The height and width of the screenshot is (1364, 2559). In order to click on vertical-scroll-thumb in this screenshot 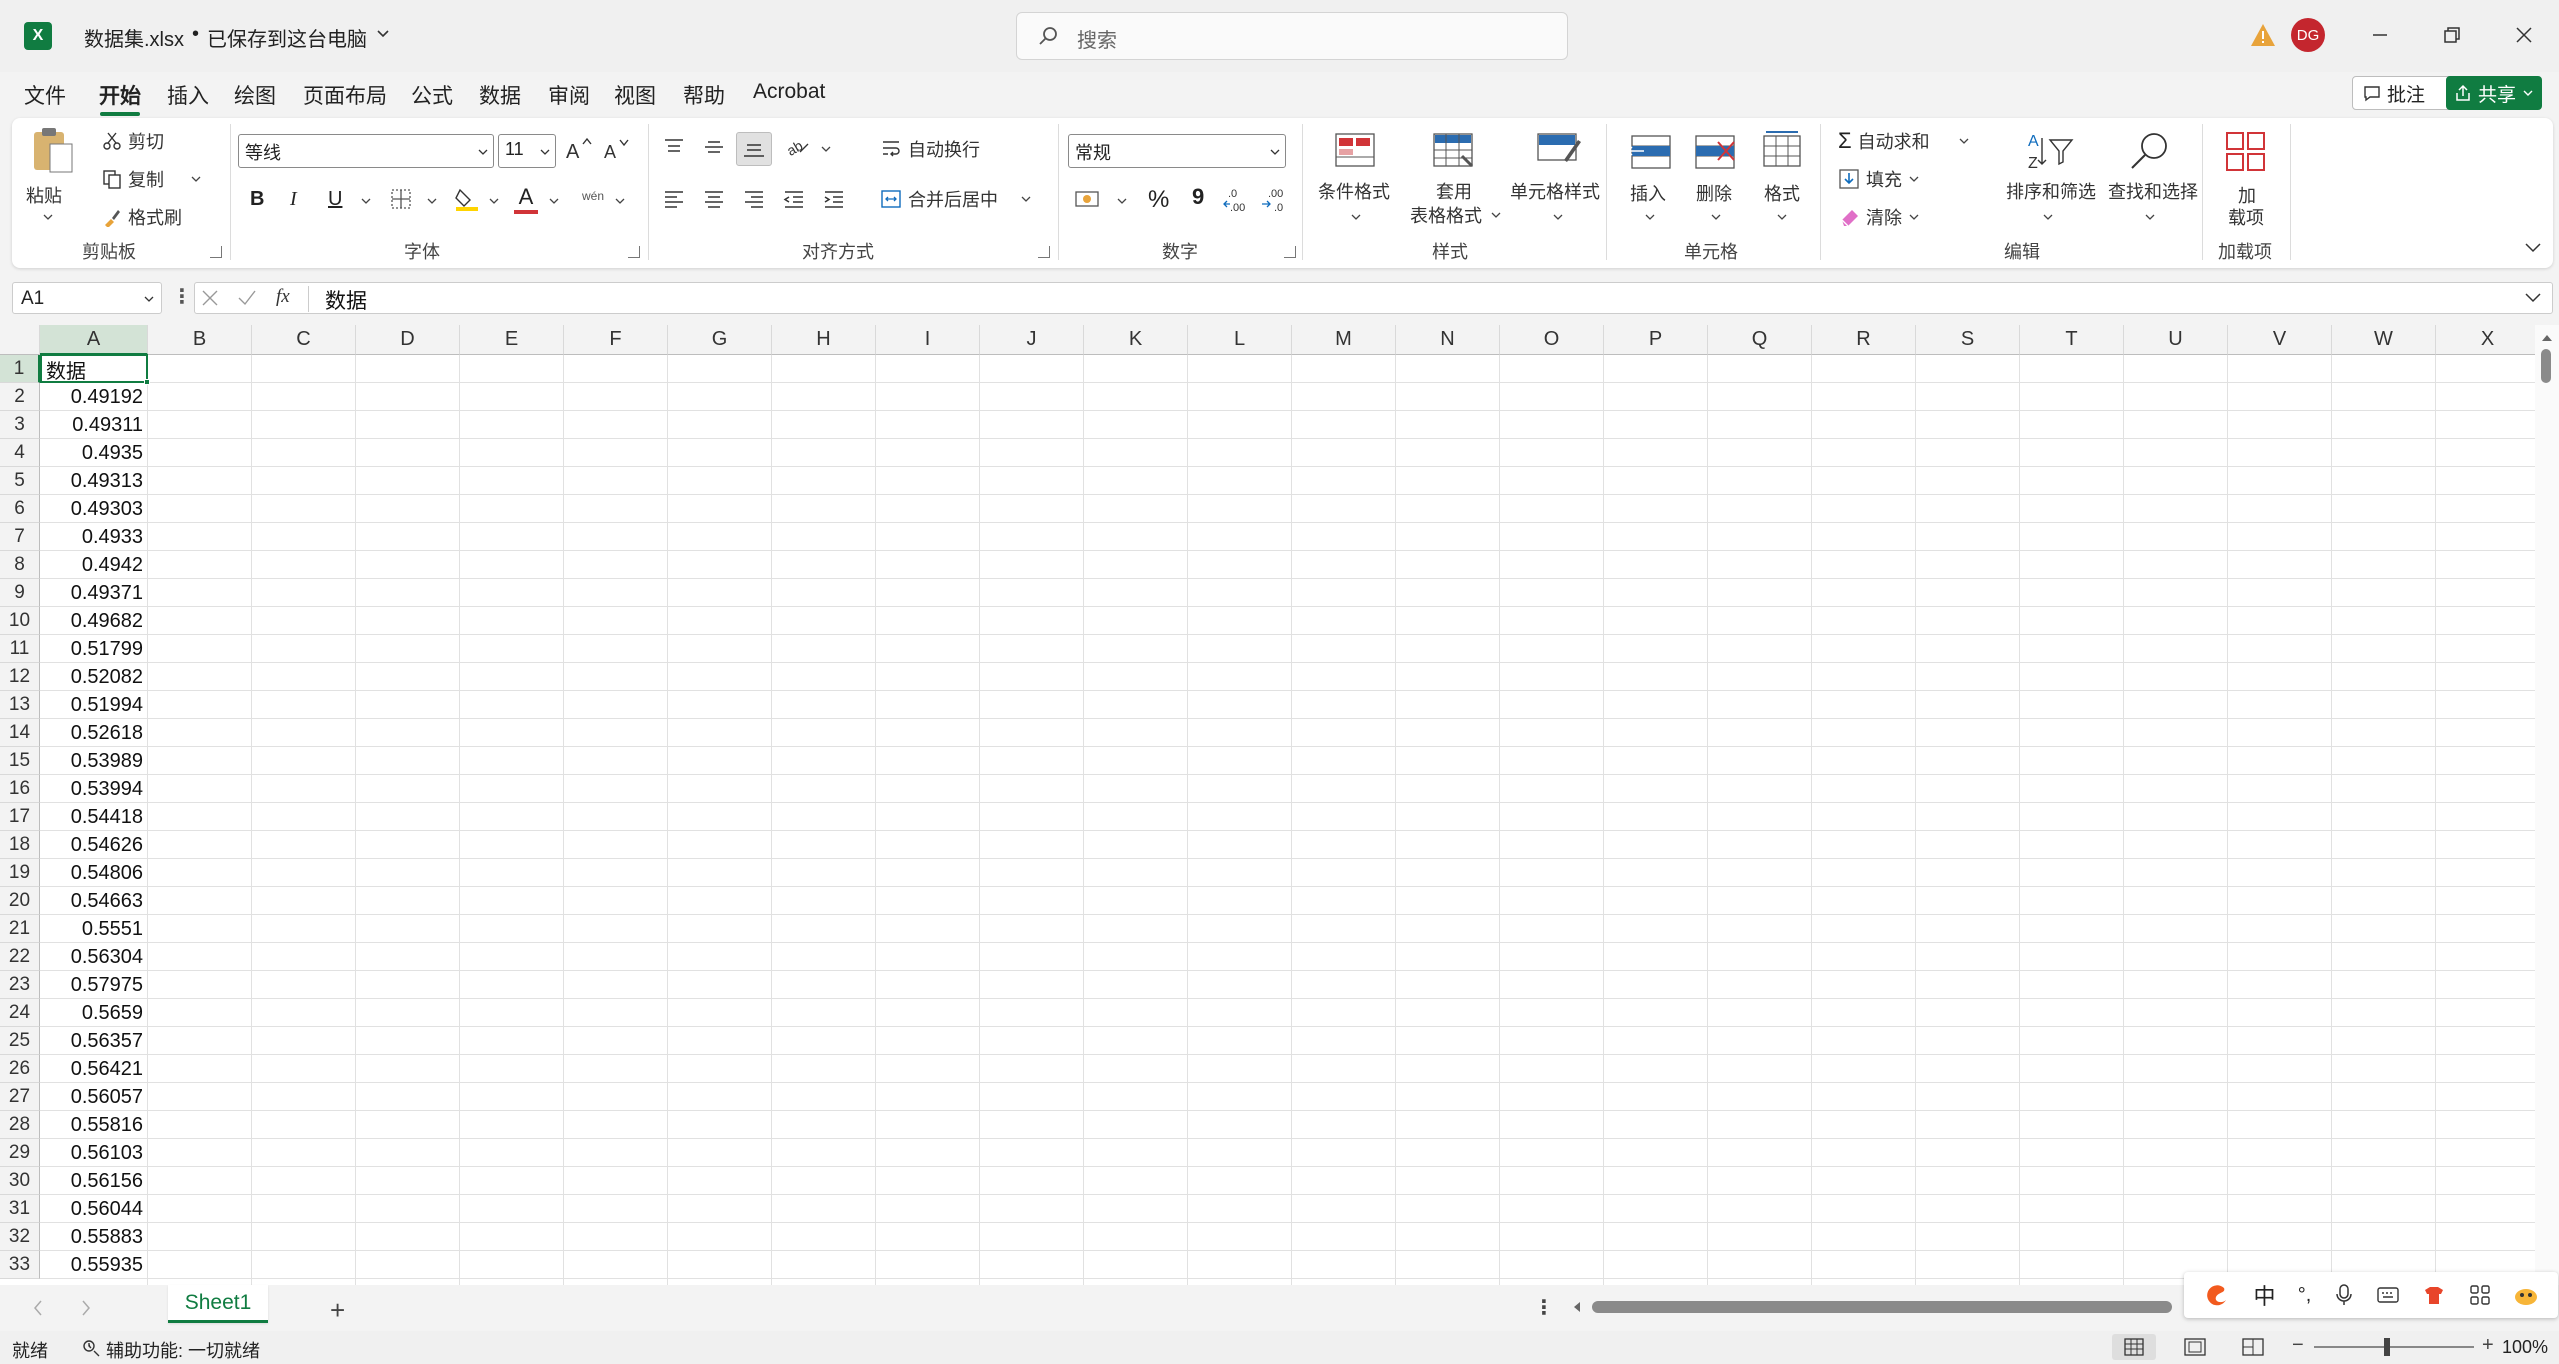, I will do `click(2546, 366)`.